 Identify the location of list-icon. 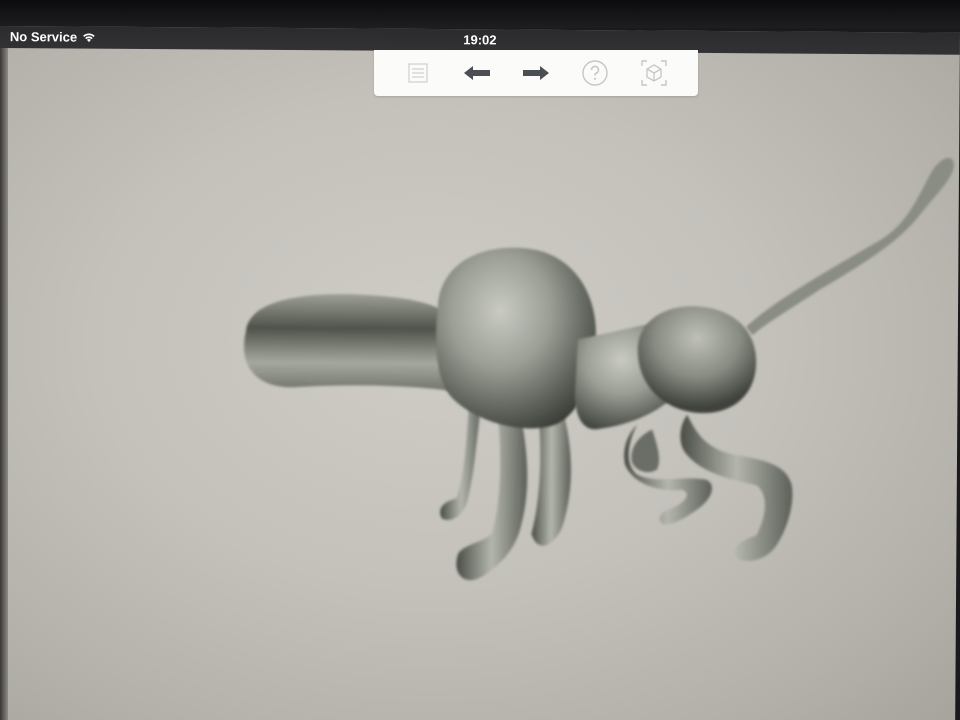
(418, 73).